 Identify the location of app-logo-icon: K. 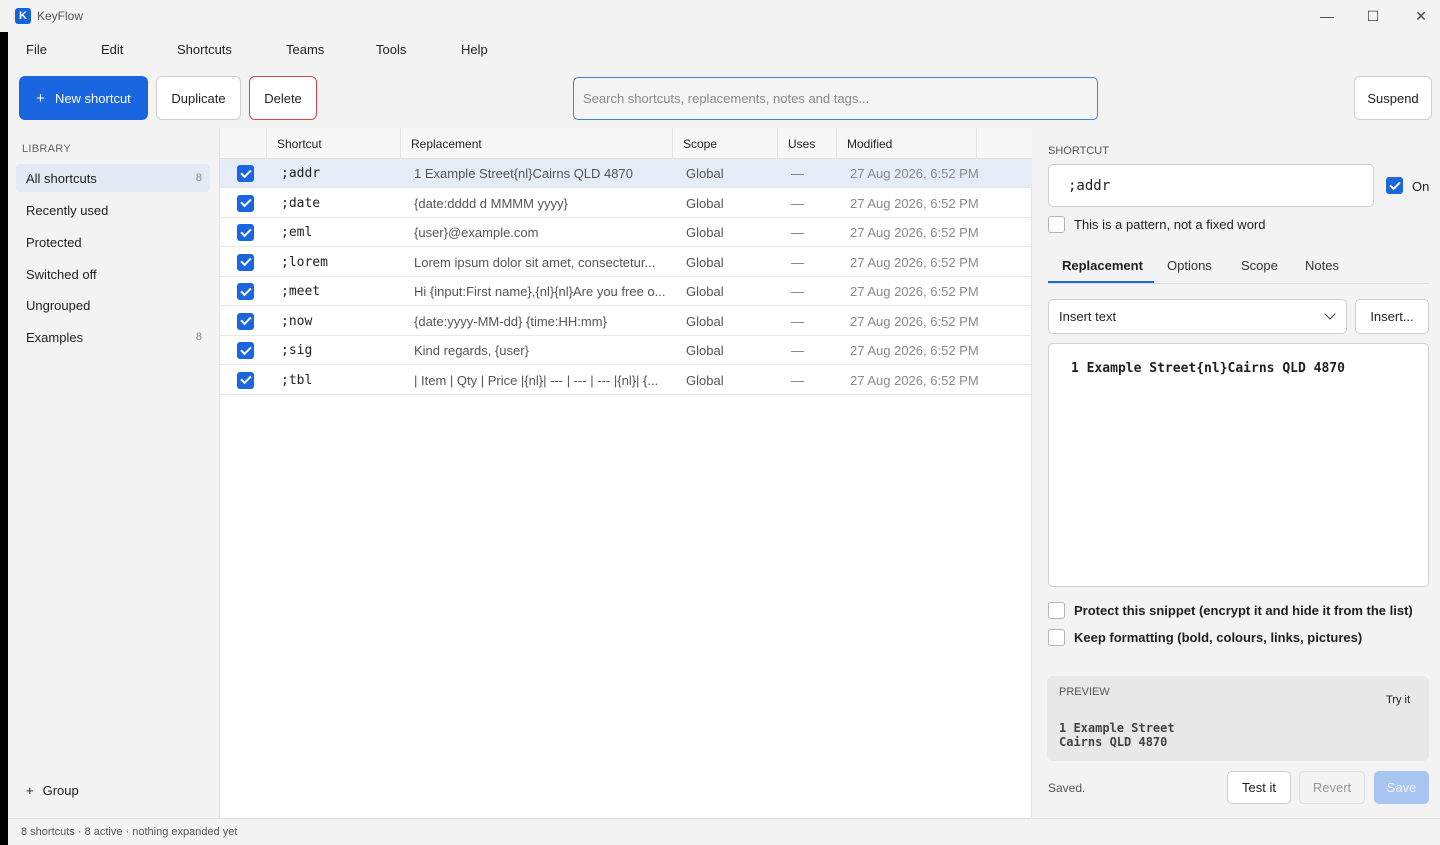
(23, 16).